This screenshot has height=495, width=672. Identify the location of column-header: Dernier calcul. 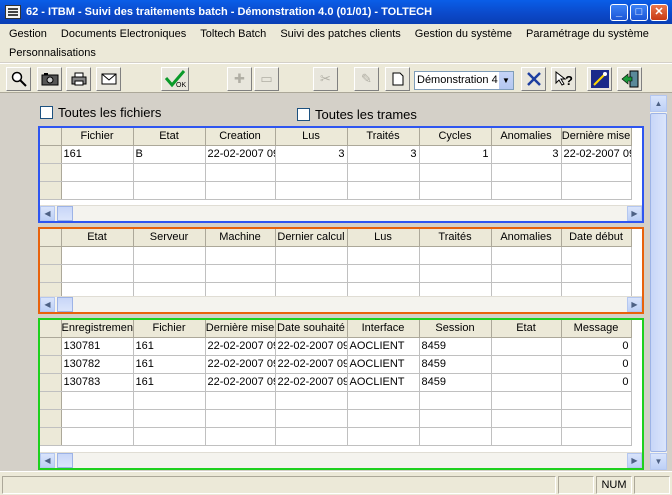
(311, 238).